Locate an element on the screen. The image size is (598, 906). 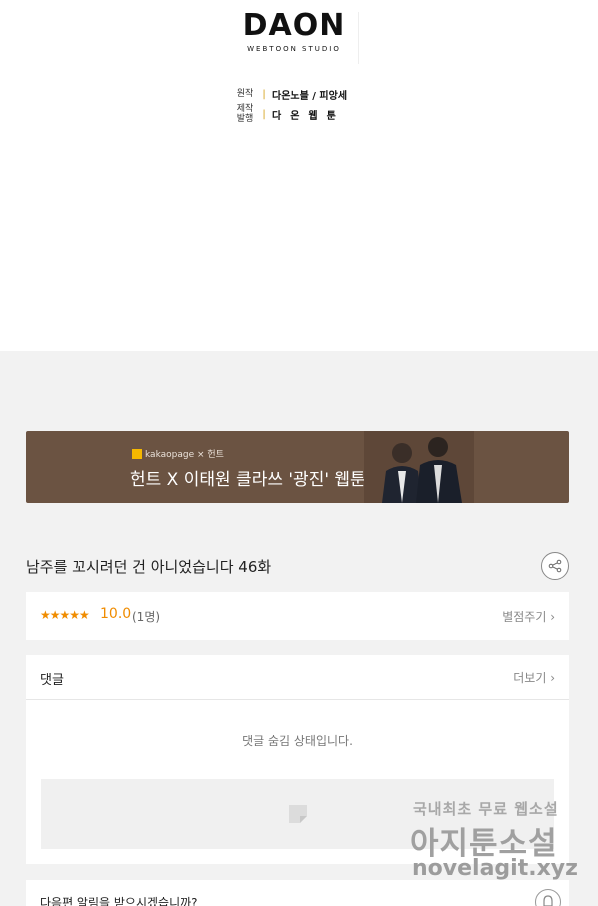
banner-brand-text: kakaopage × 헌트 is located at coordinates (184, 455).